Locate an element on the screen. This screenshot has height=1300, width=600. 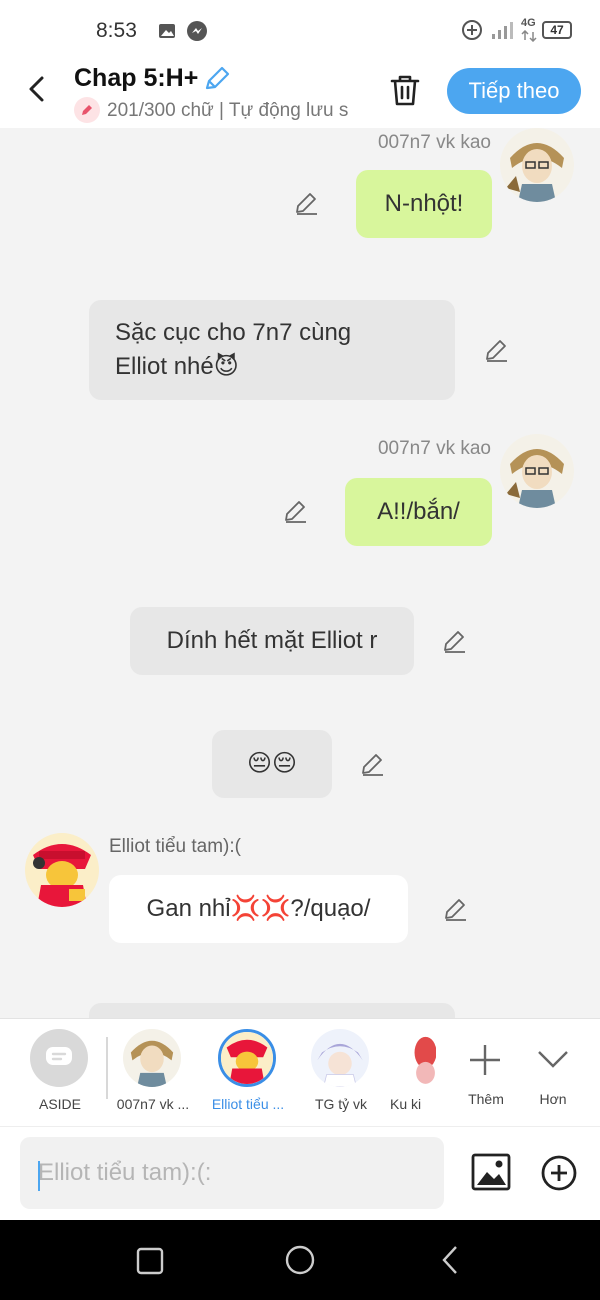
message-bubble: Sặc cục cho 7n7 cùng Elliot nhé😈 is located at coordinates (272, 350).